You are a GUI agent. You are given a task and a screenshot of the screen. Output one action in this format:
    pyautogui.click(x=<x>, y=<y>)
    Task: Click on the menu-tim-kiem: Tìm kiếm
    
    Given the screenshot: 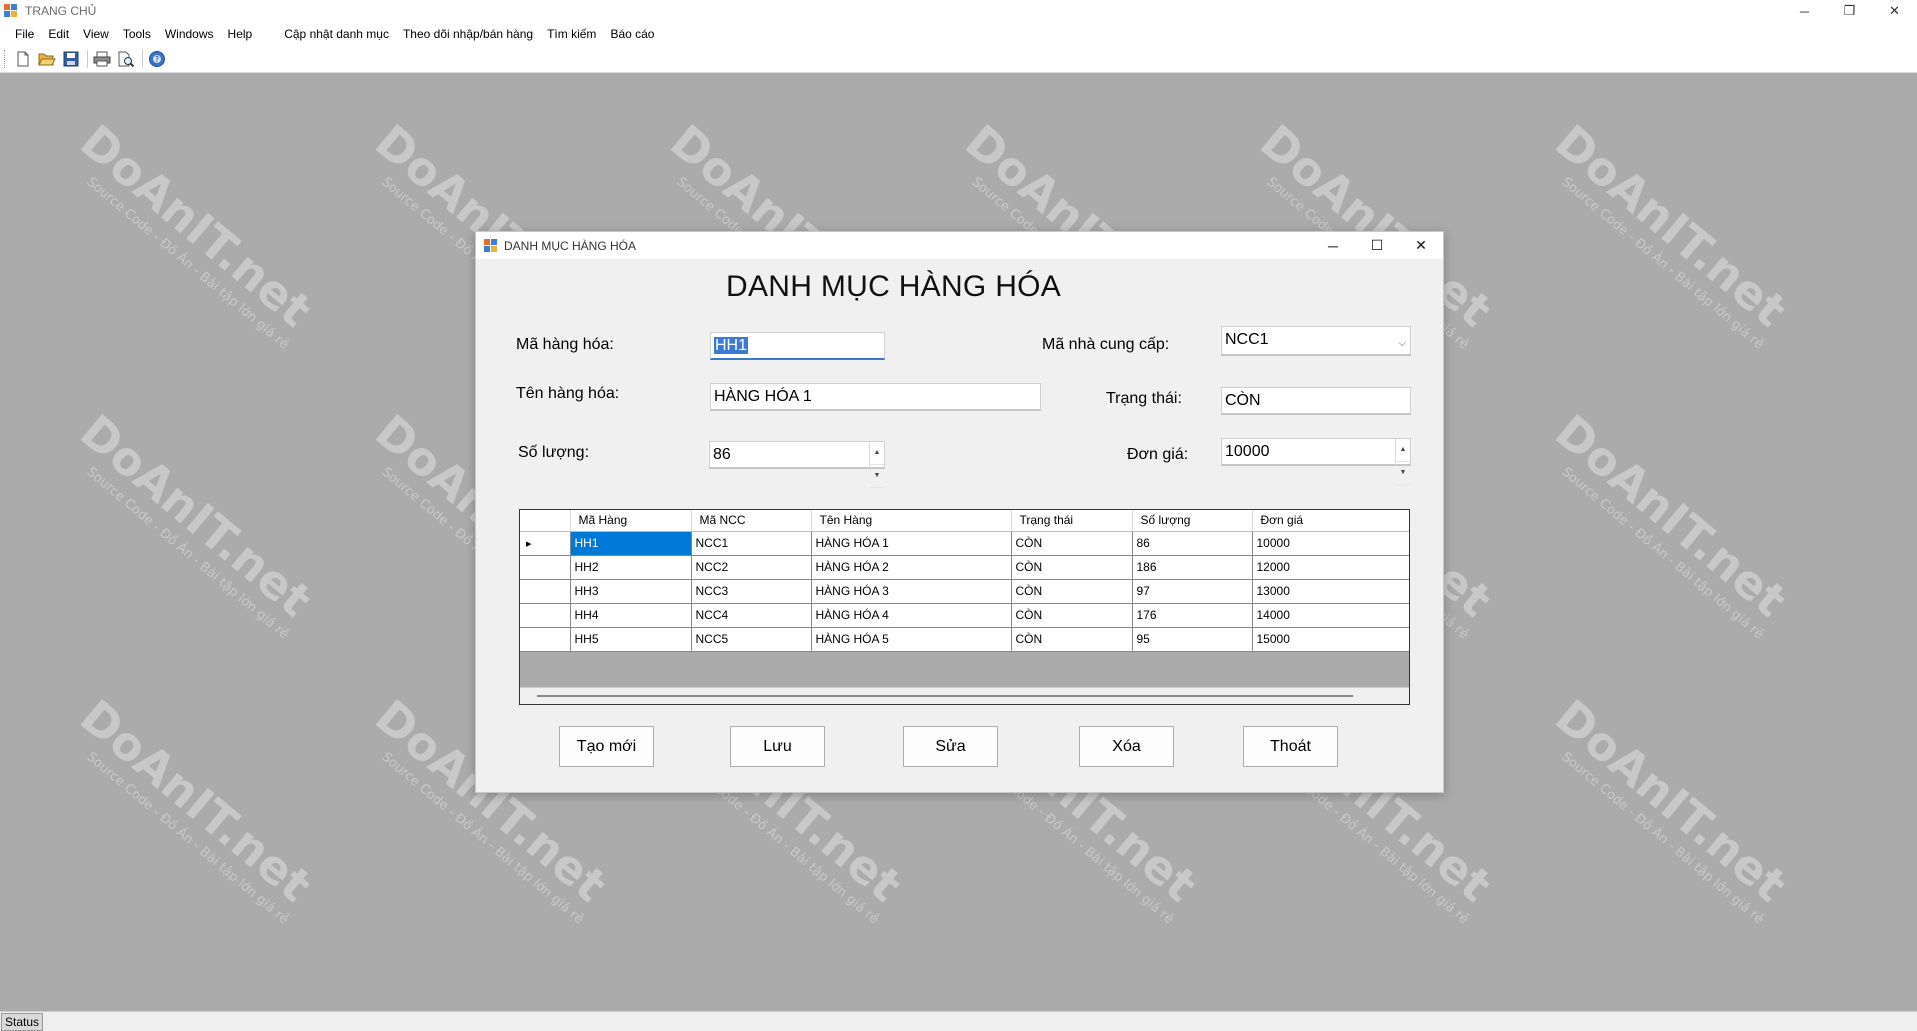 What is the action you would take?
    pyautogui.click(x=571, y=34)
    